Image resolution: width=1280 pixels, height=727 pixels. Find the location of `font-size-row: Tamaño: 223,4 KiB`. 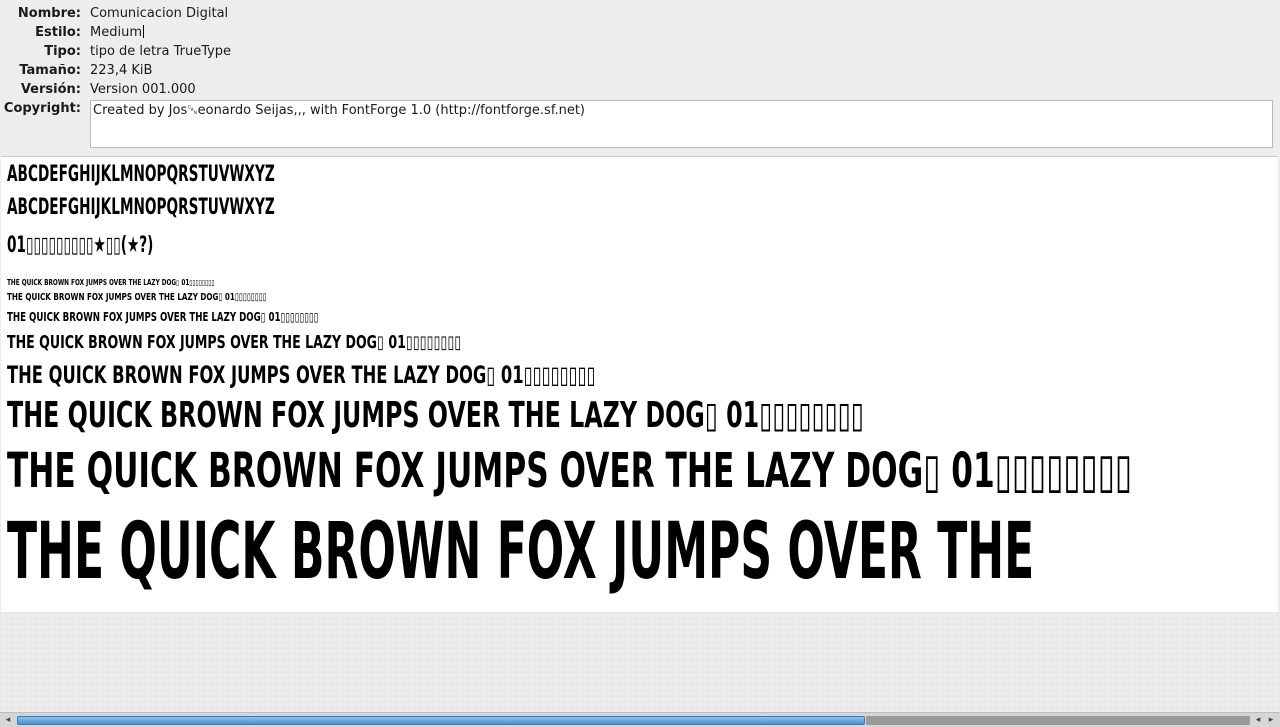

font-size-row: Tamaño: 223,4 KiB is located at coordinates (640, 72).